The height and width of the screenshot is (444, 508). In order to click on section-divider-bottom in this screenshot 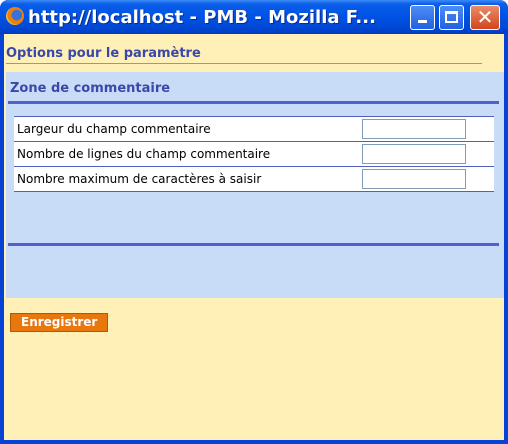, I will do `click(253, 244)`.